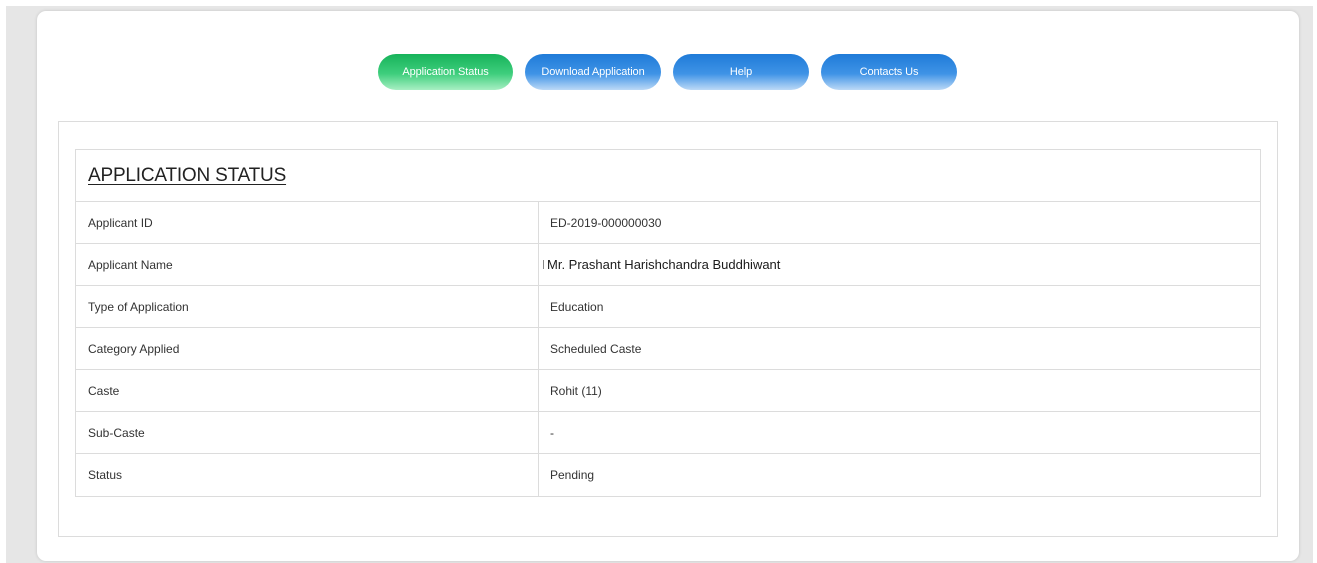  I want to click on applicant-id-value: ED-2019-000000030, so click(606, 222).